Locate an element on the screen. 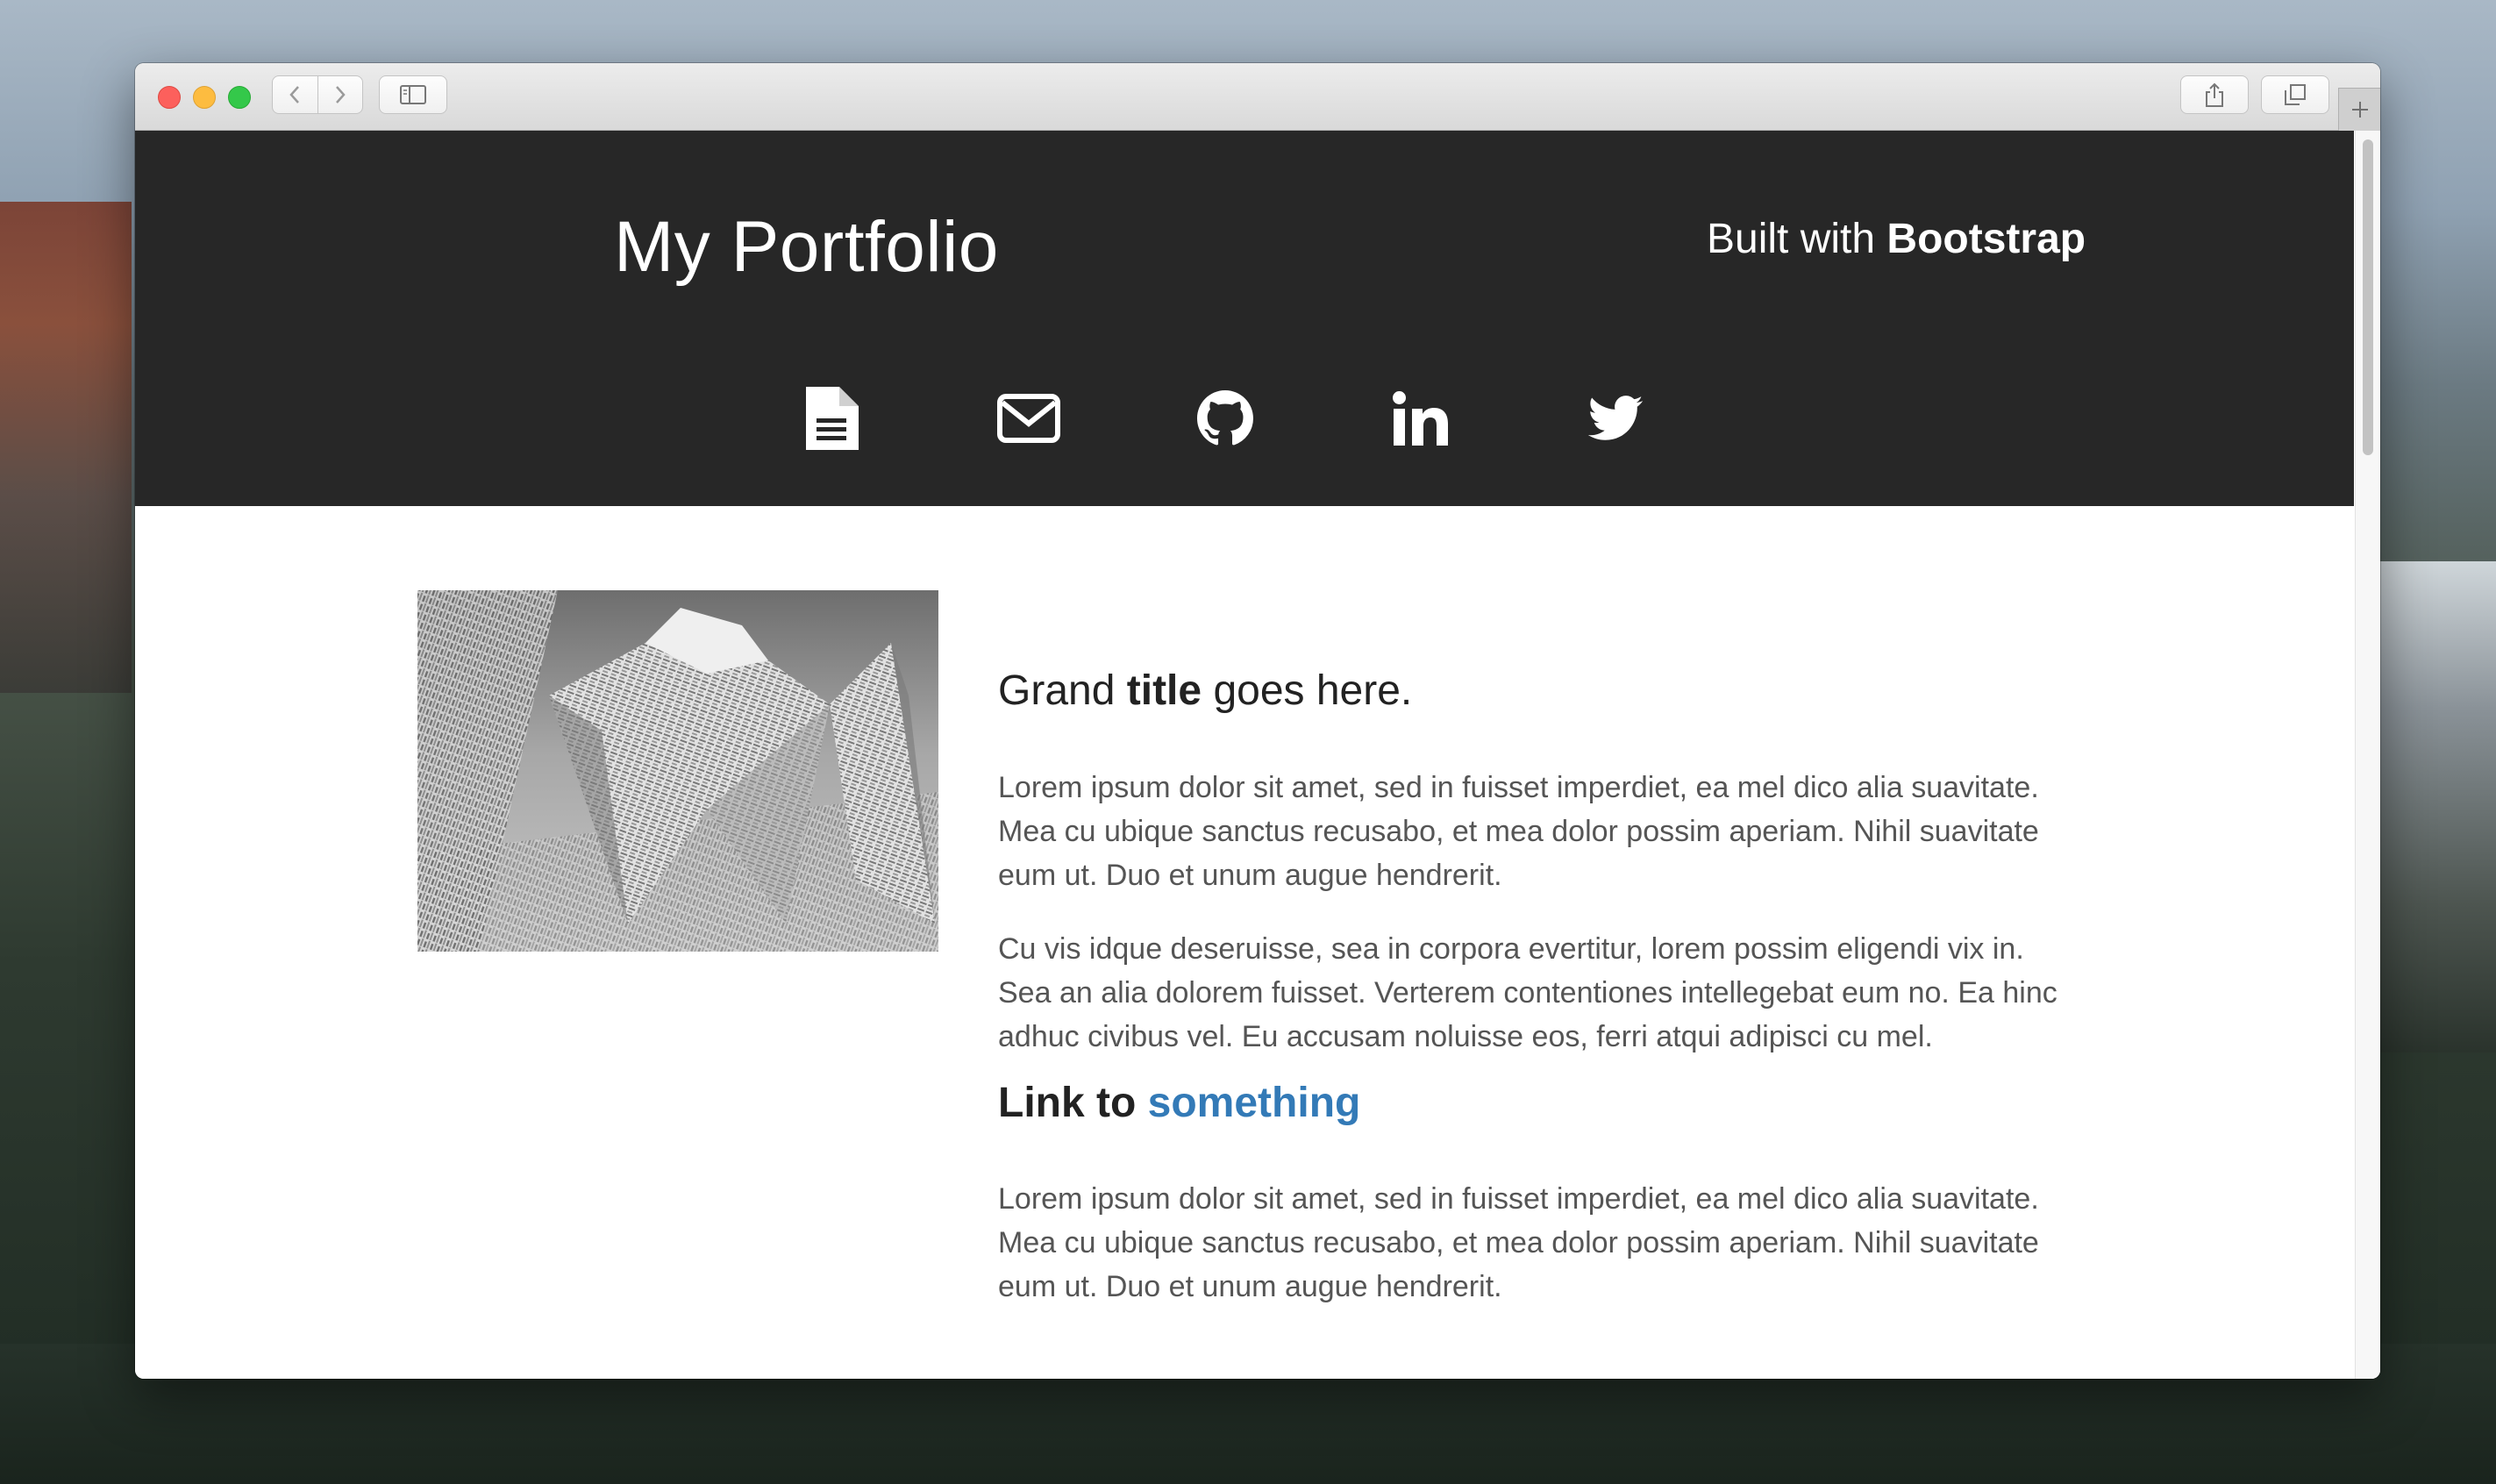 The height and width of the screenshot is (1484, 2496). new-tab-button is located at coordinates (2359, 109).